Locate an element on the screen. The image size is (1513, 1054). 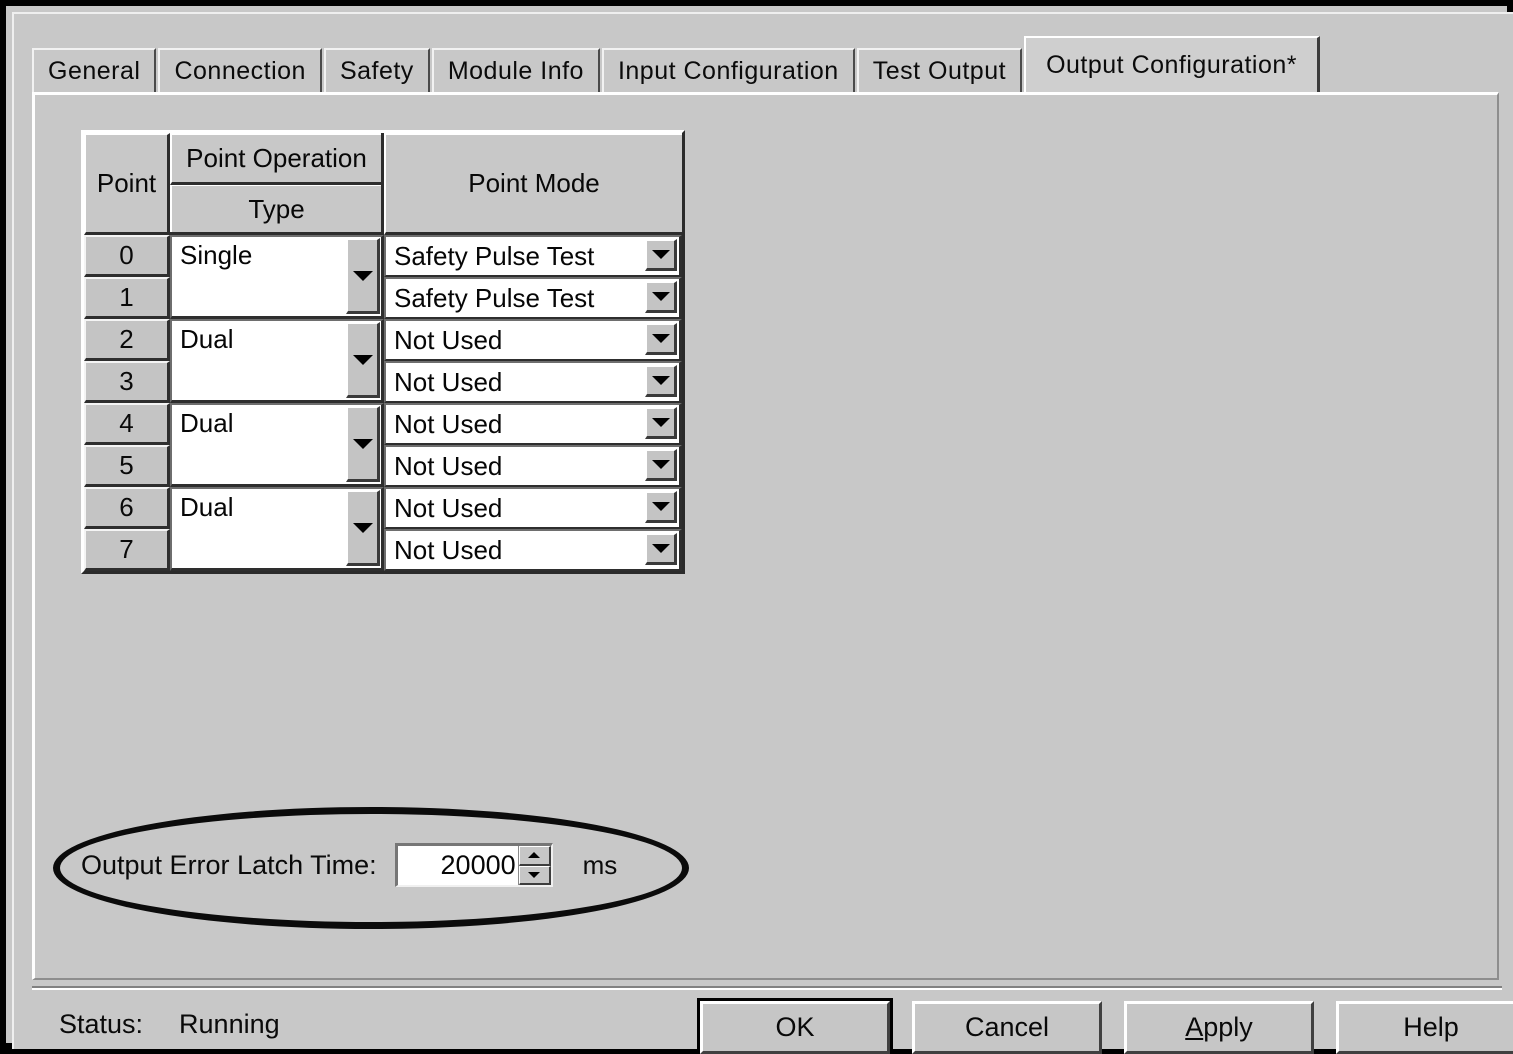
point-number-cells: 6 7 is located at coordinates (127, 529).